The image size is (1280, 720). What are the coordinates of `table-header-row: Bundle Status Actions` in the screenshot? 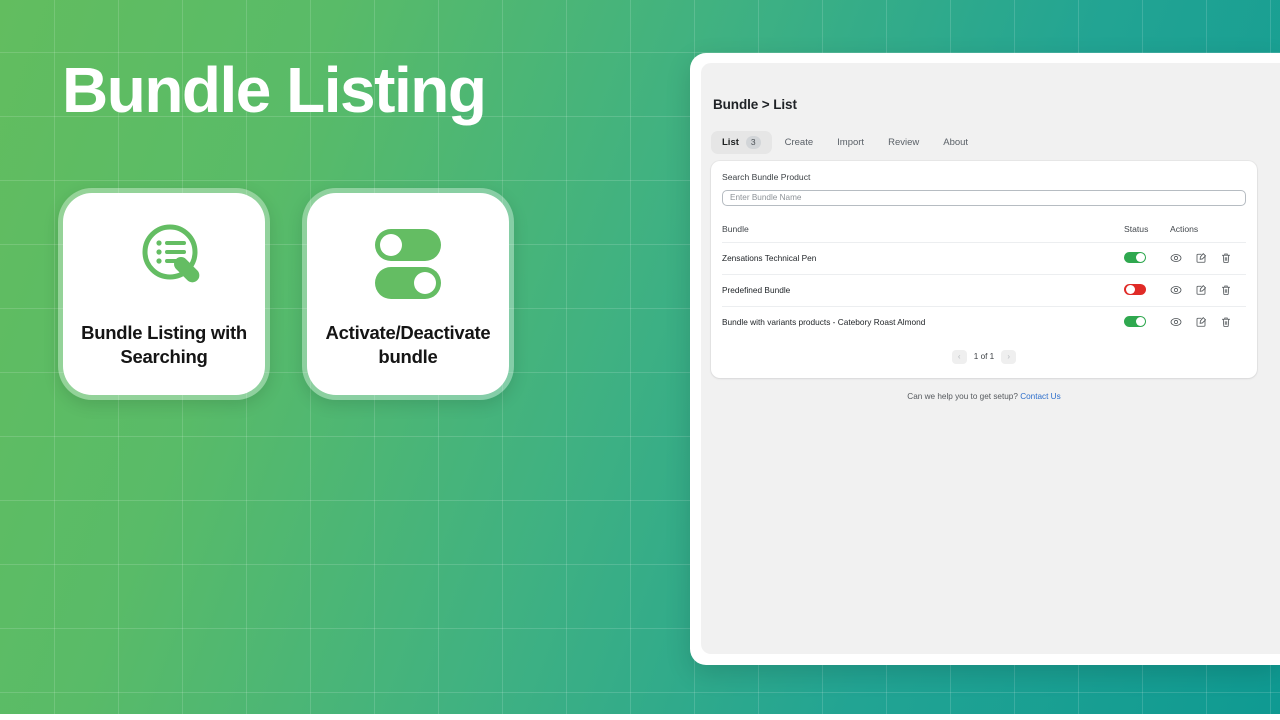 It's located at (984, 233).